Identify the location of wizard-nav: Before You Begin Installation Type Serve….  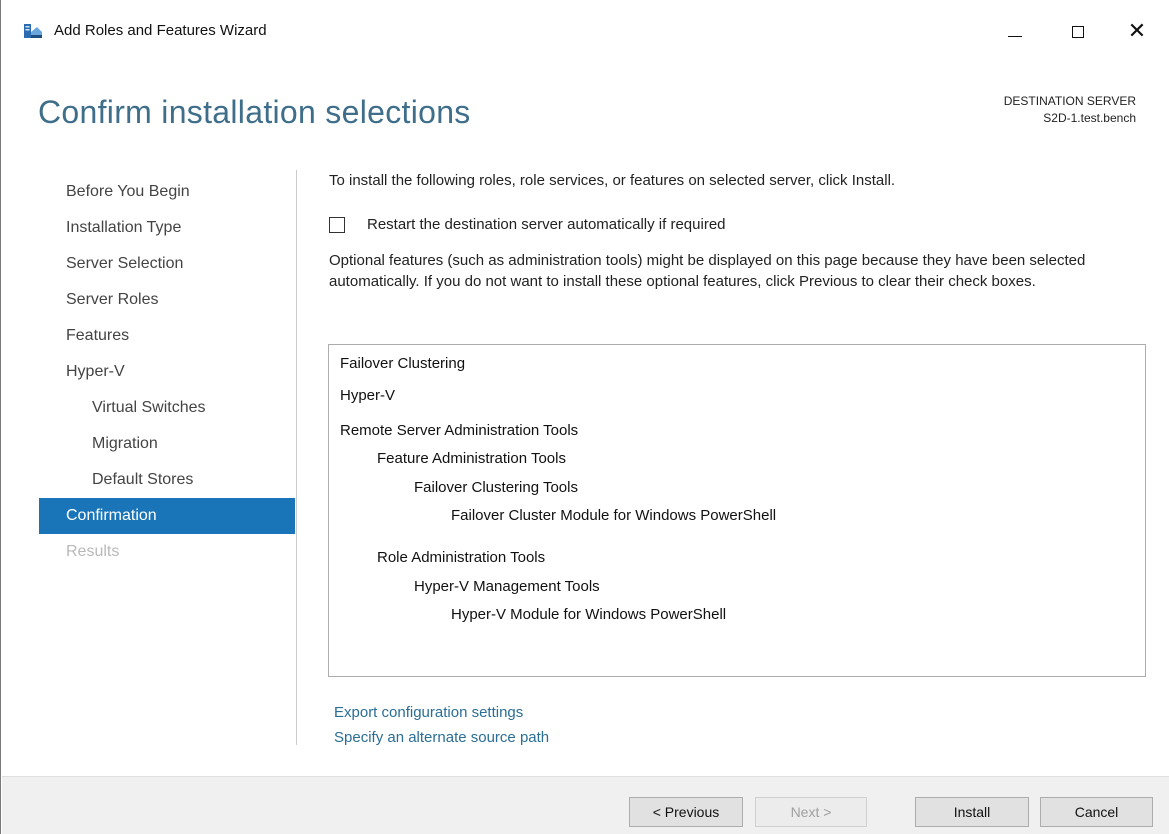
(167, 372).